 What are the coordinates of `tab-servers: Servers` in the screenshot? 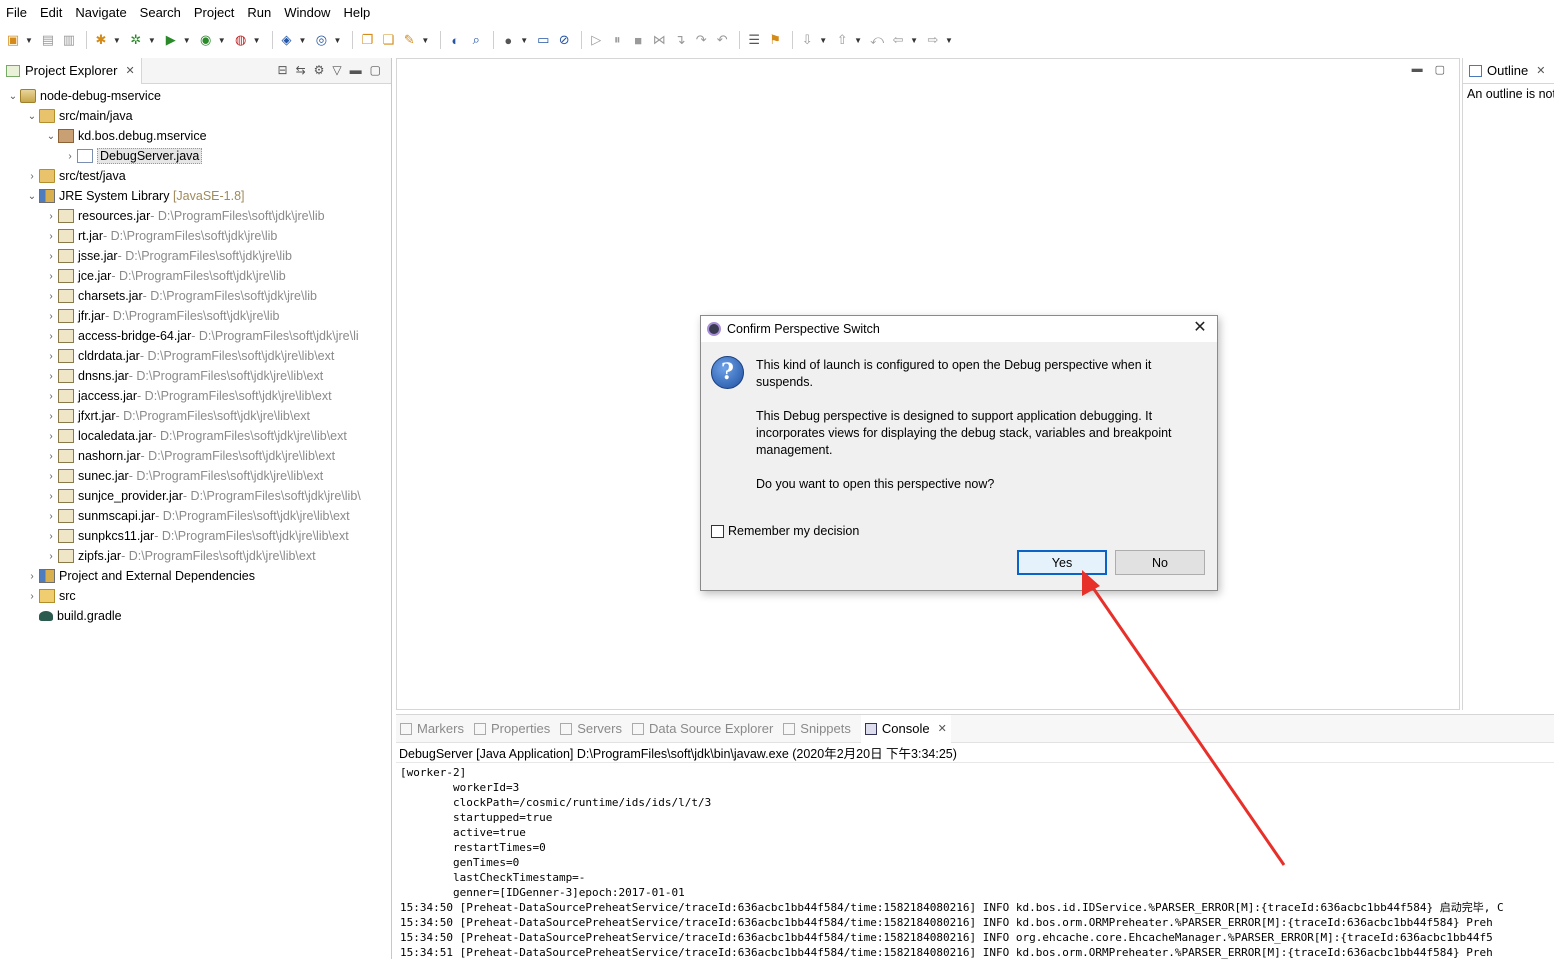 It's located at (591, 728).